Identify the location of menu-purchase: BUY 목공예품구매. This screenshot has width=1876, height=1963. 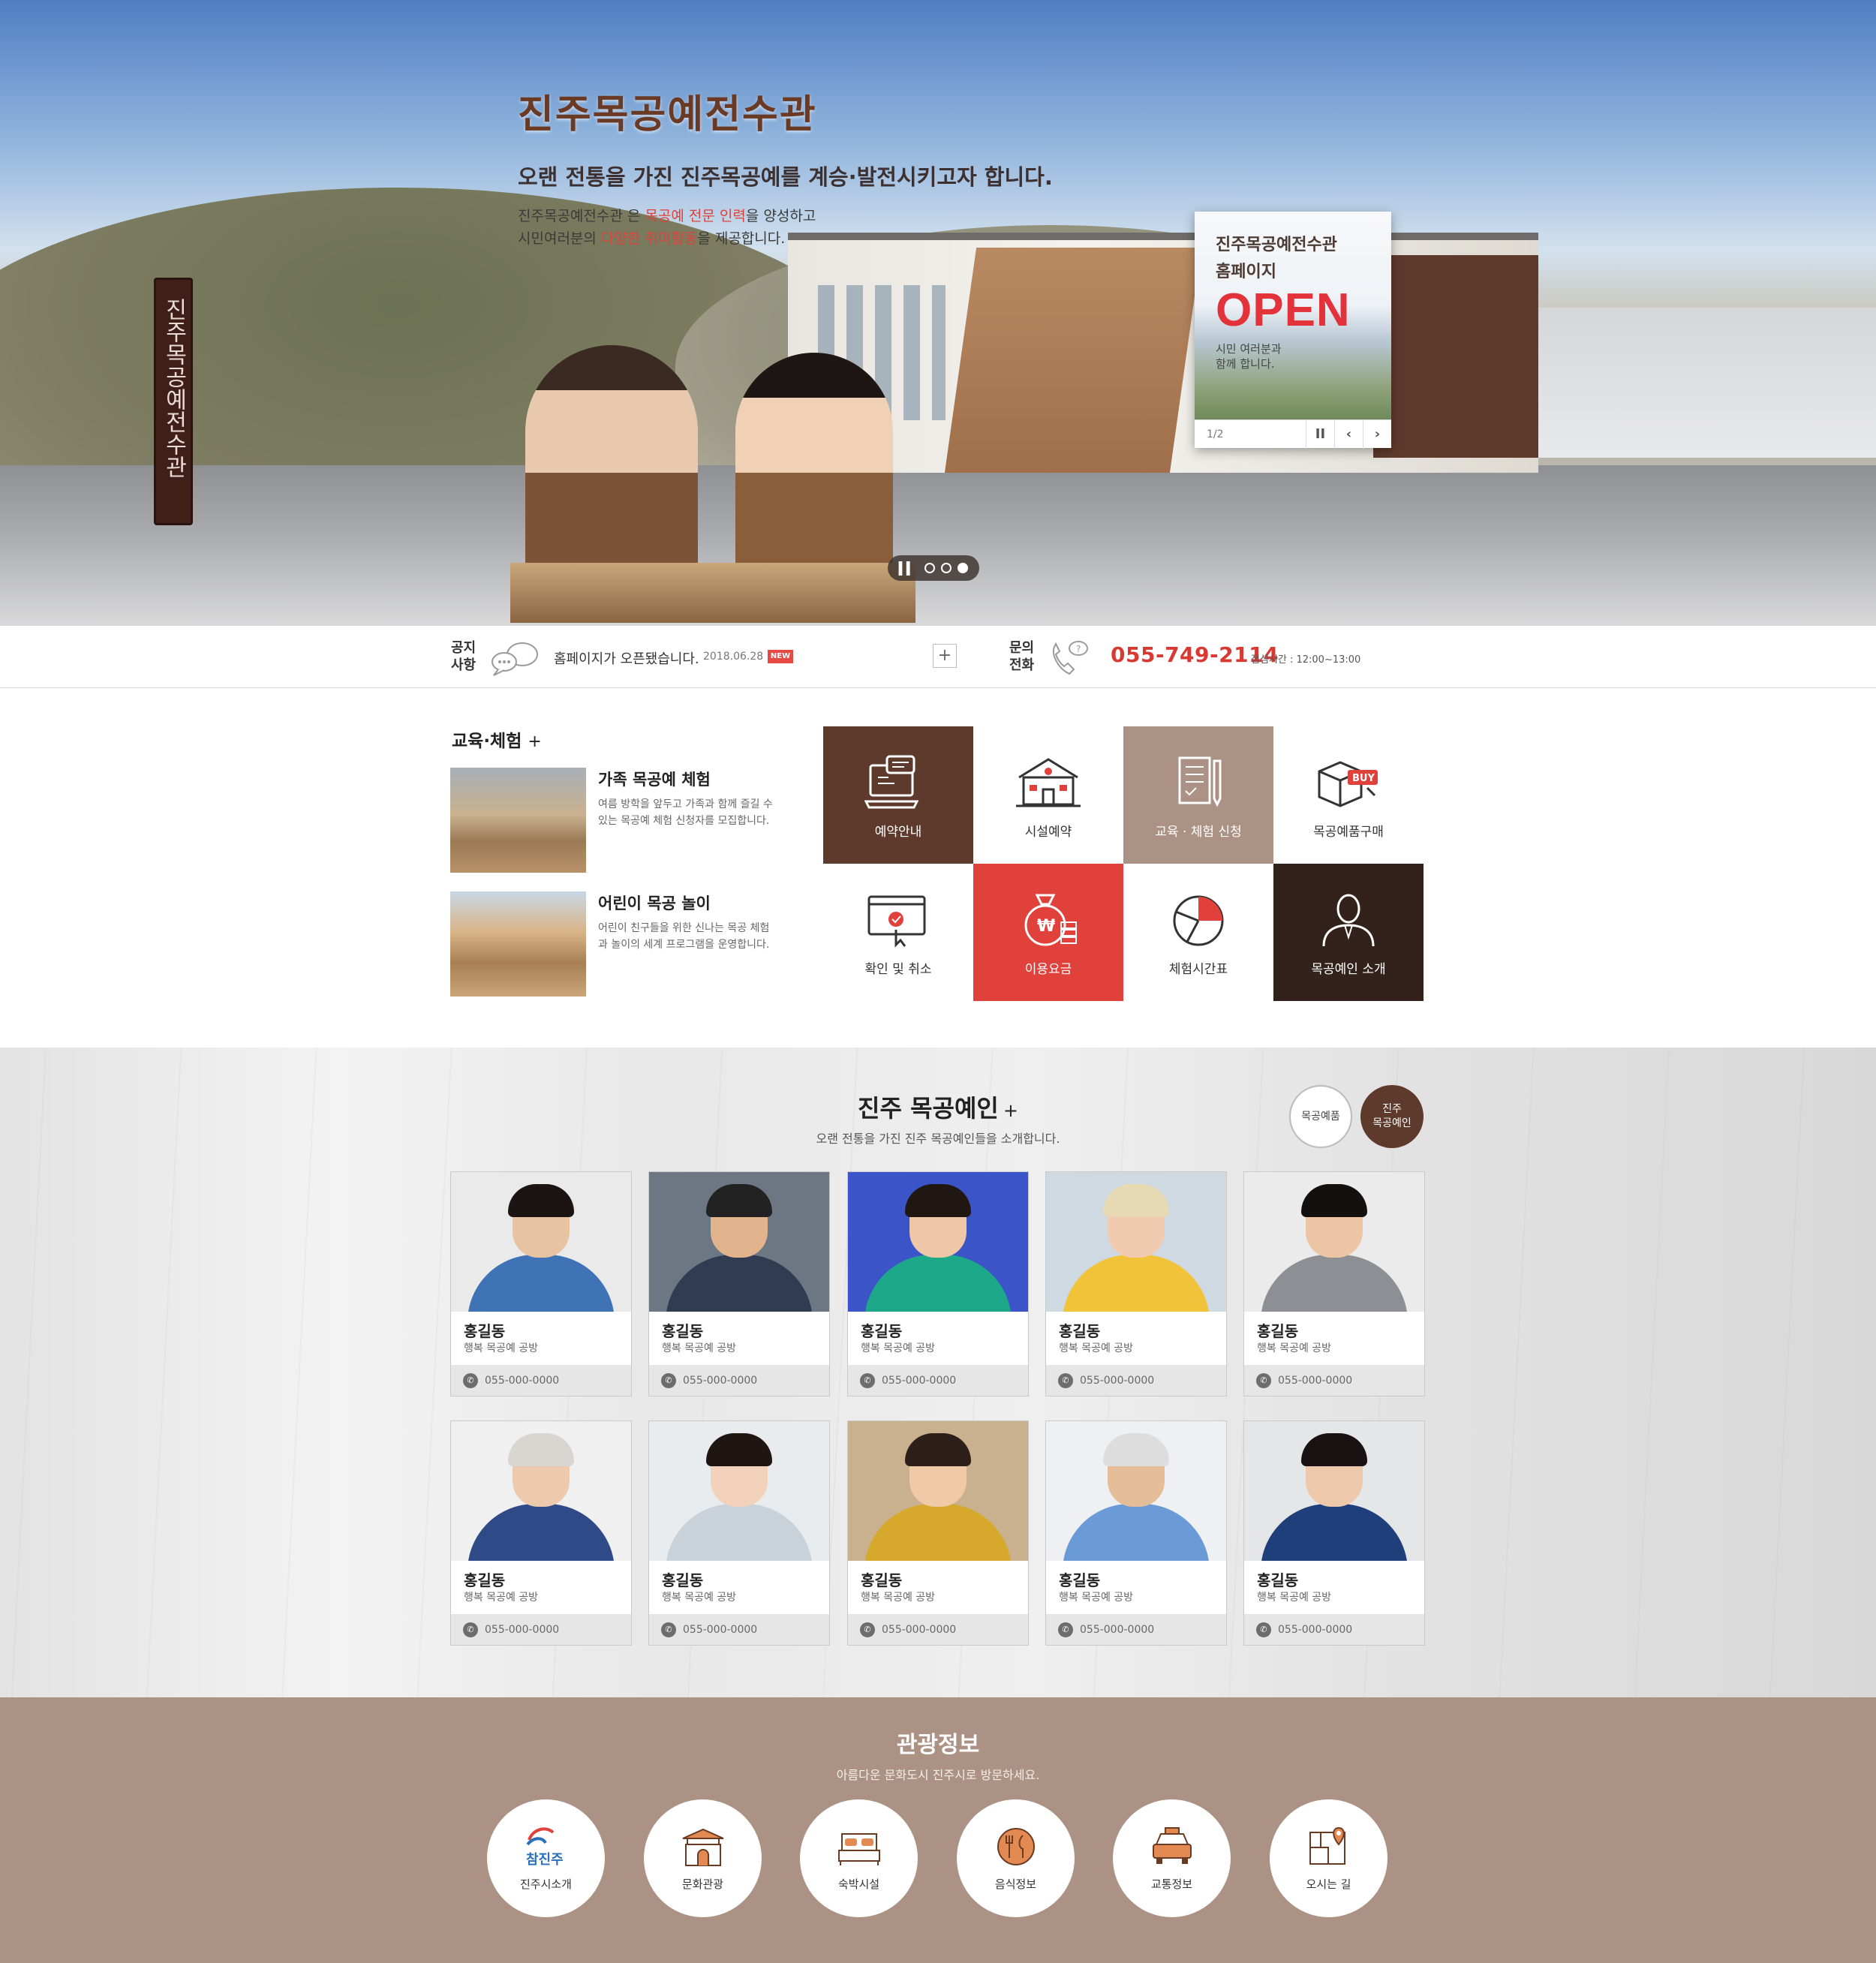
(1348, 795).